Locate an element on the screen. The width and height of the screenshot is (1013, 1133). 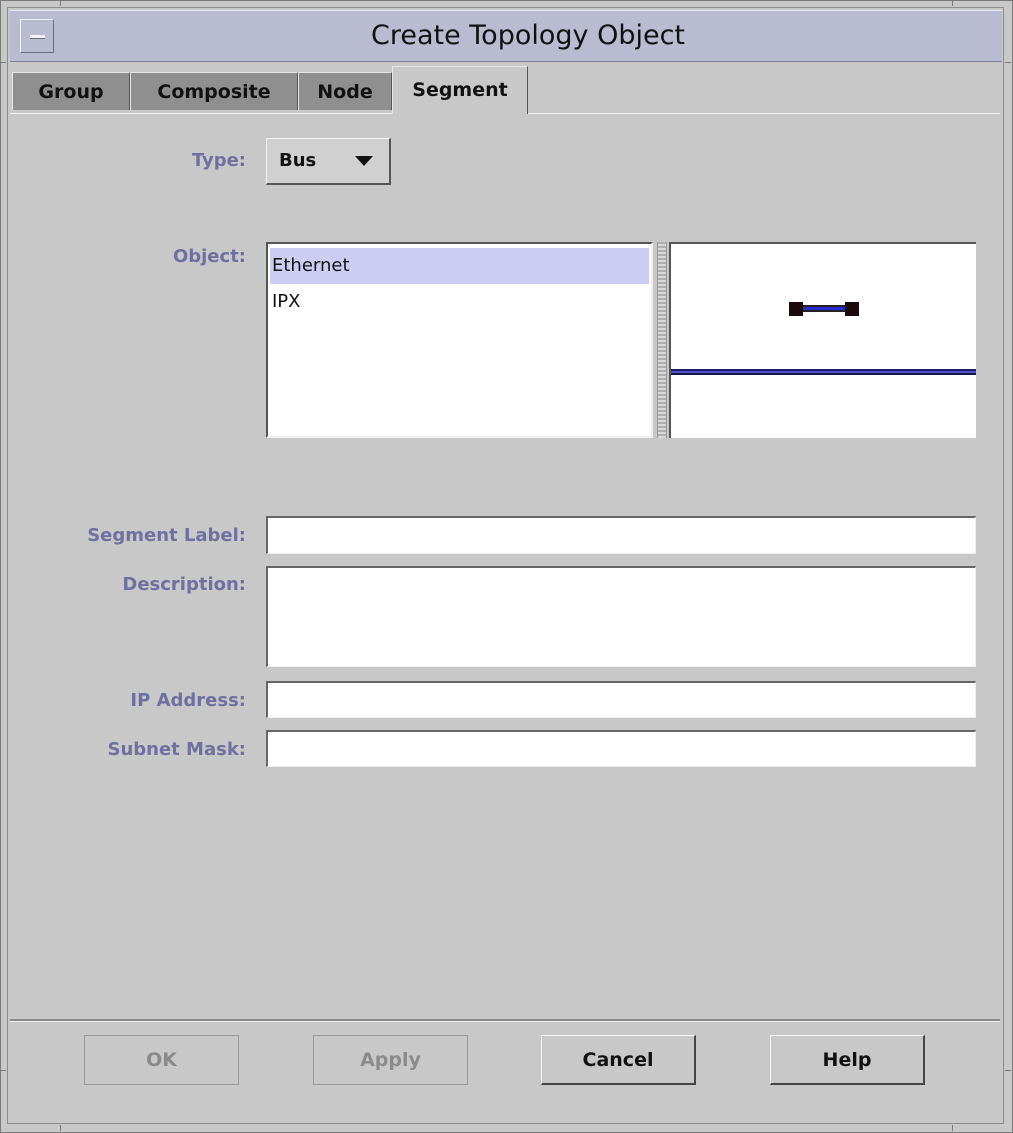
list-item-ipx: IPX is located at coordinates (459, 302).